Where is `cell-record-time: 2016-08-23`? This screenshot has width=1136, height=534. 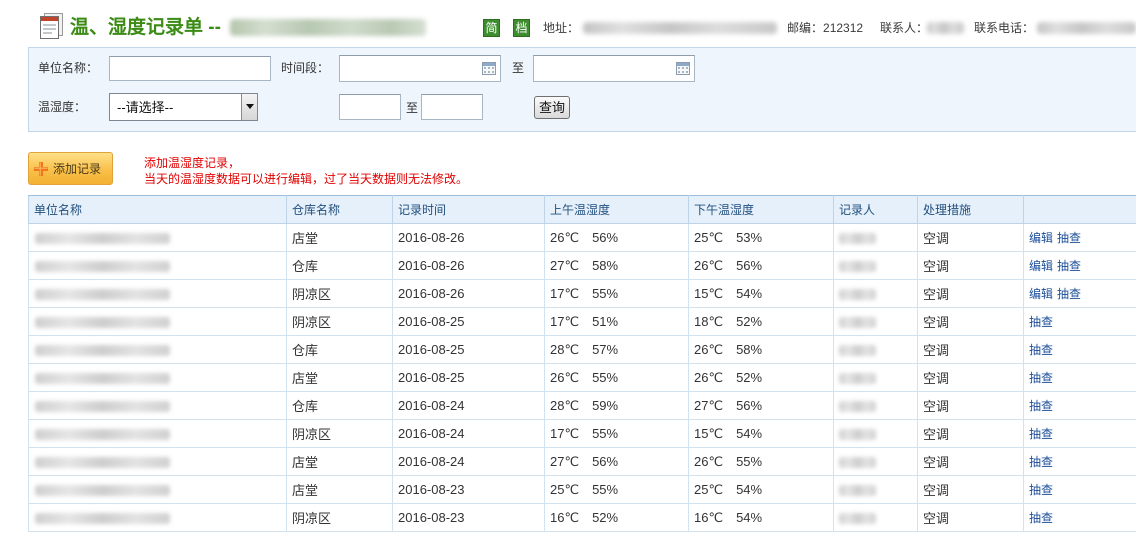
cell-record-time: 2016-08-23 is located at coordinates (468, 517).